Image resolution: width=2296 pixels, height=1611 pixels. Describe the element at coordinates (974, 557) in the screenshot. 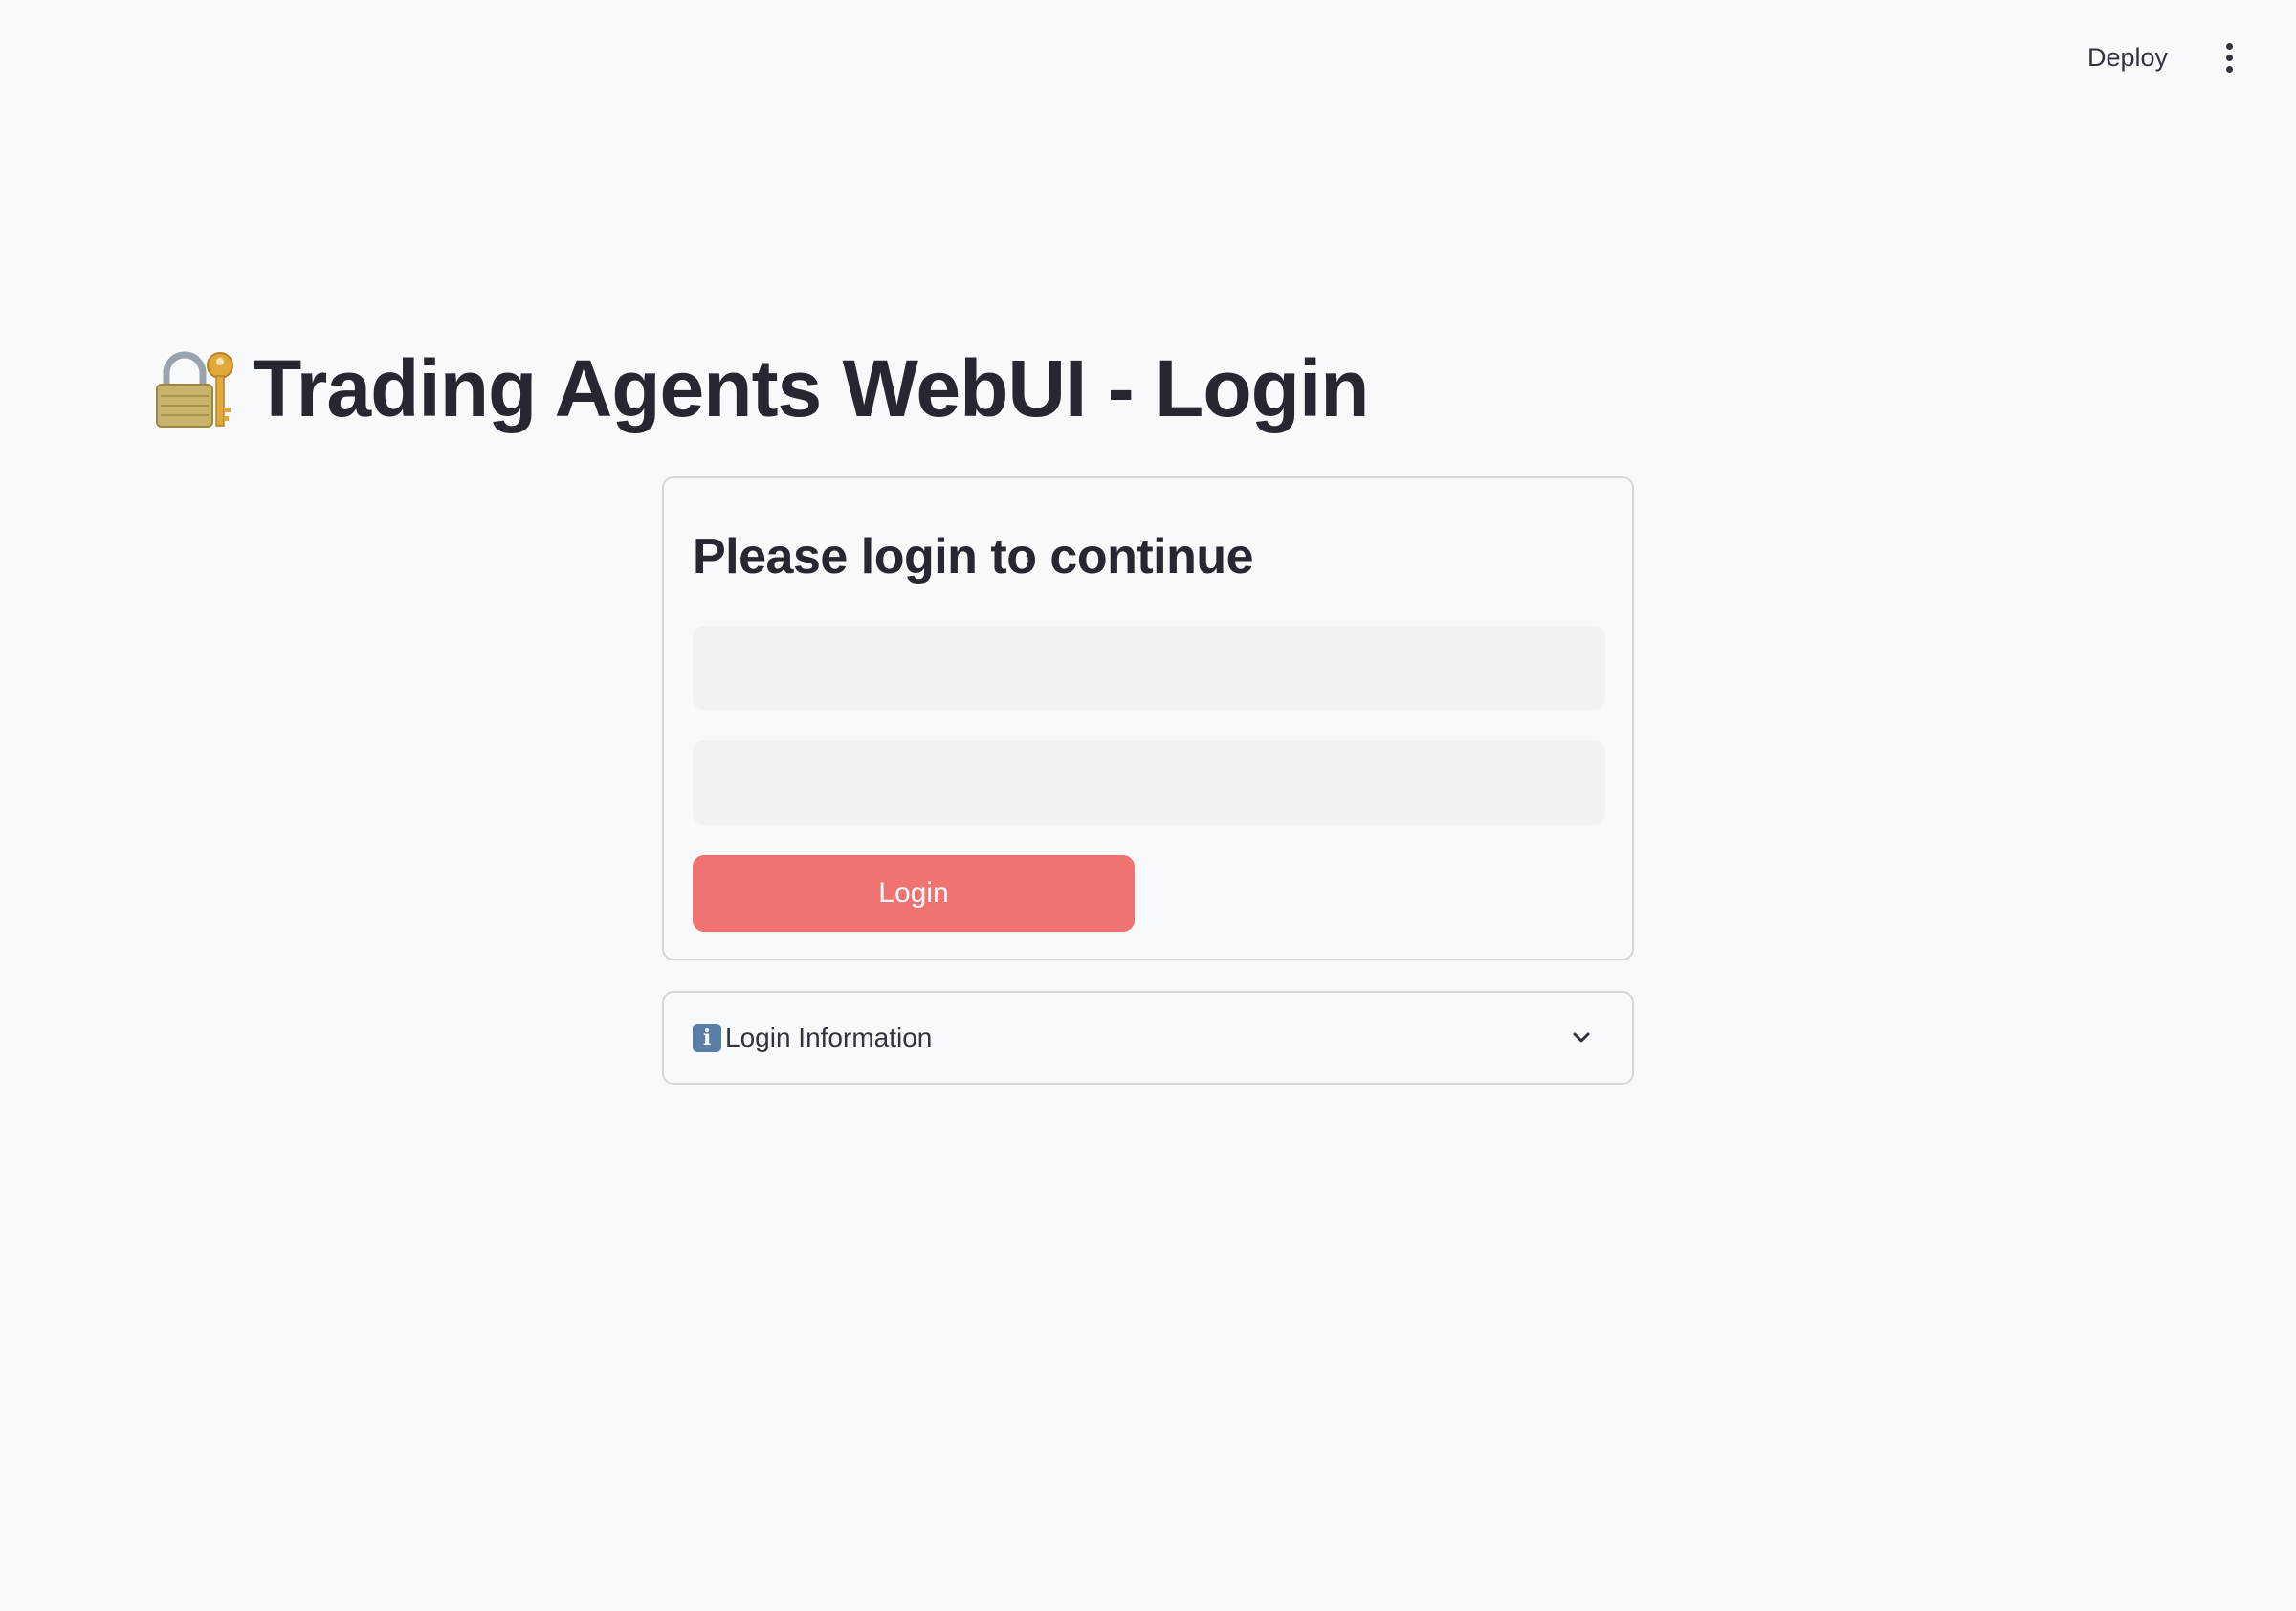

I see `login-form-heading: Please login to continue` at that location.